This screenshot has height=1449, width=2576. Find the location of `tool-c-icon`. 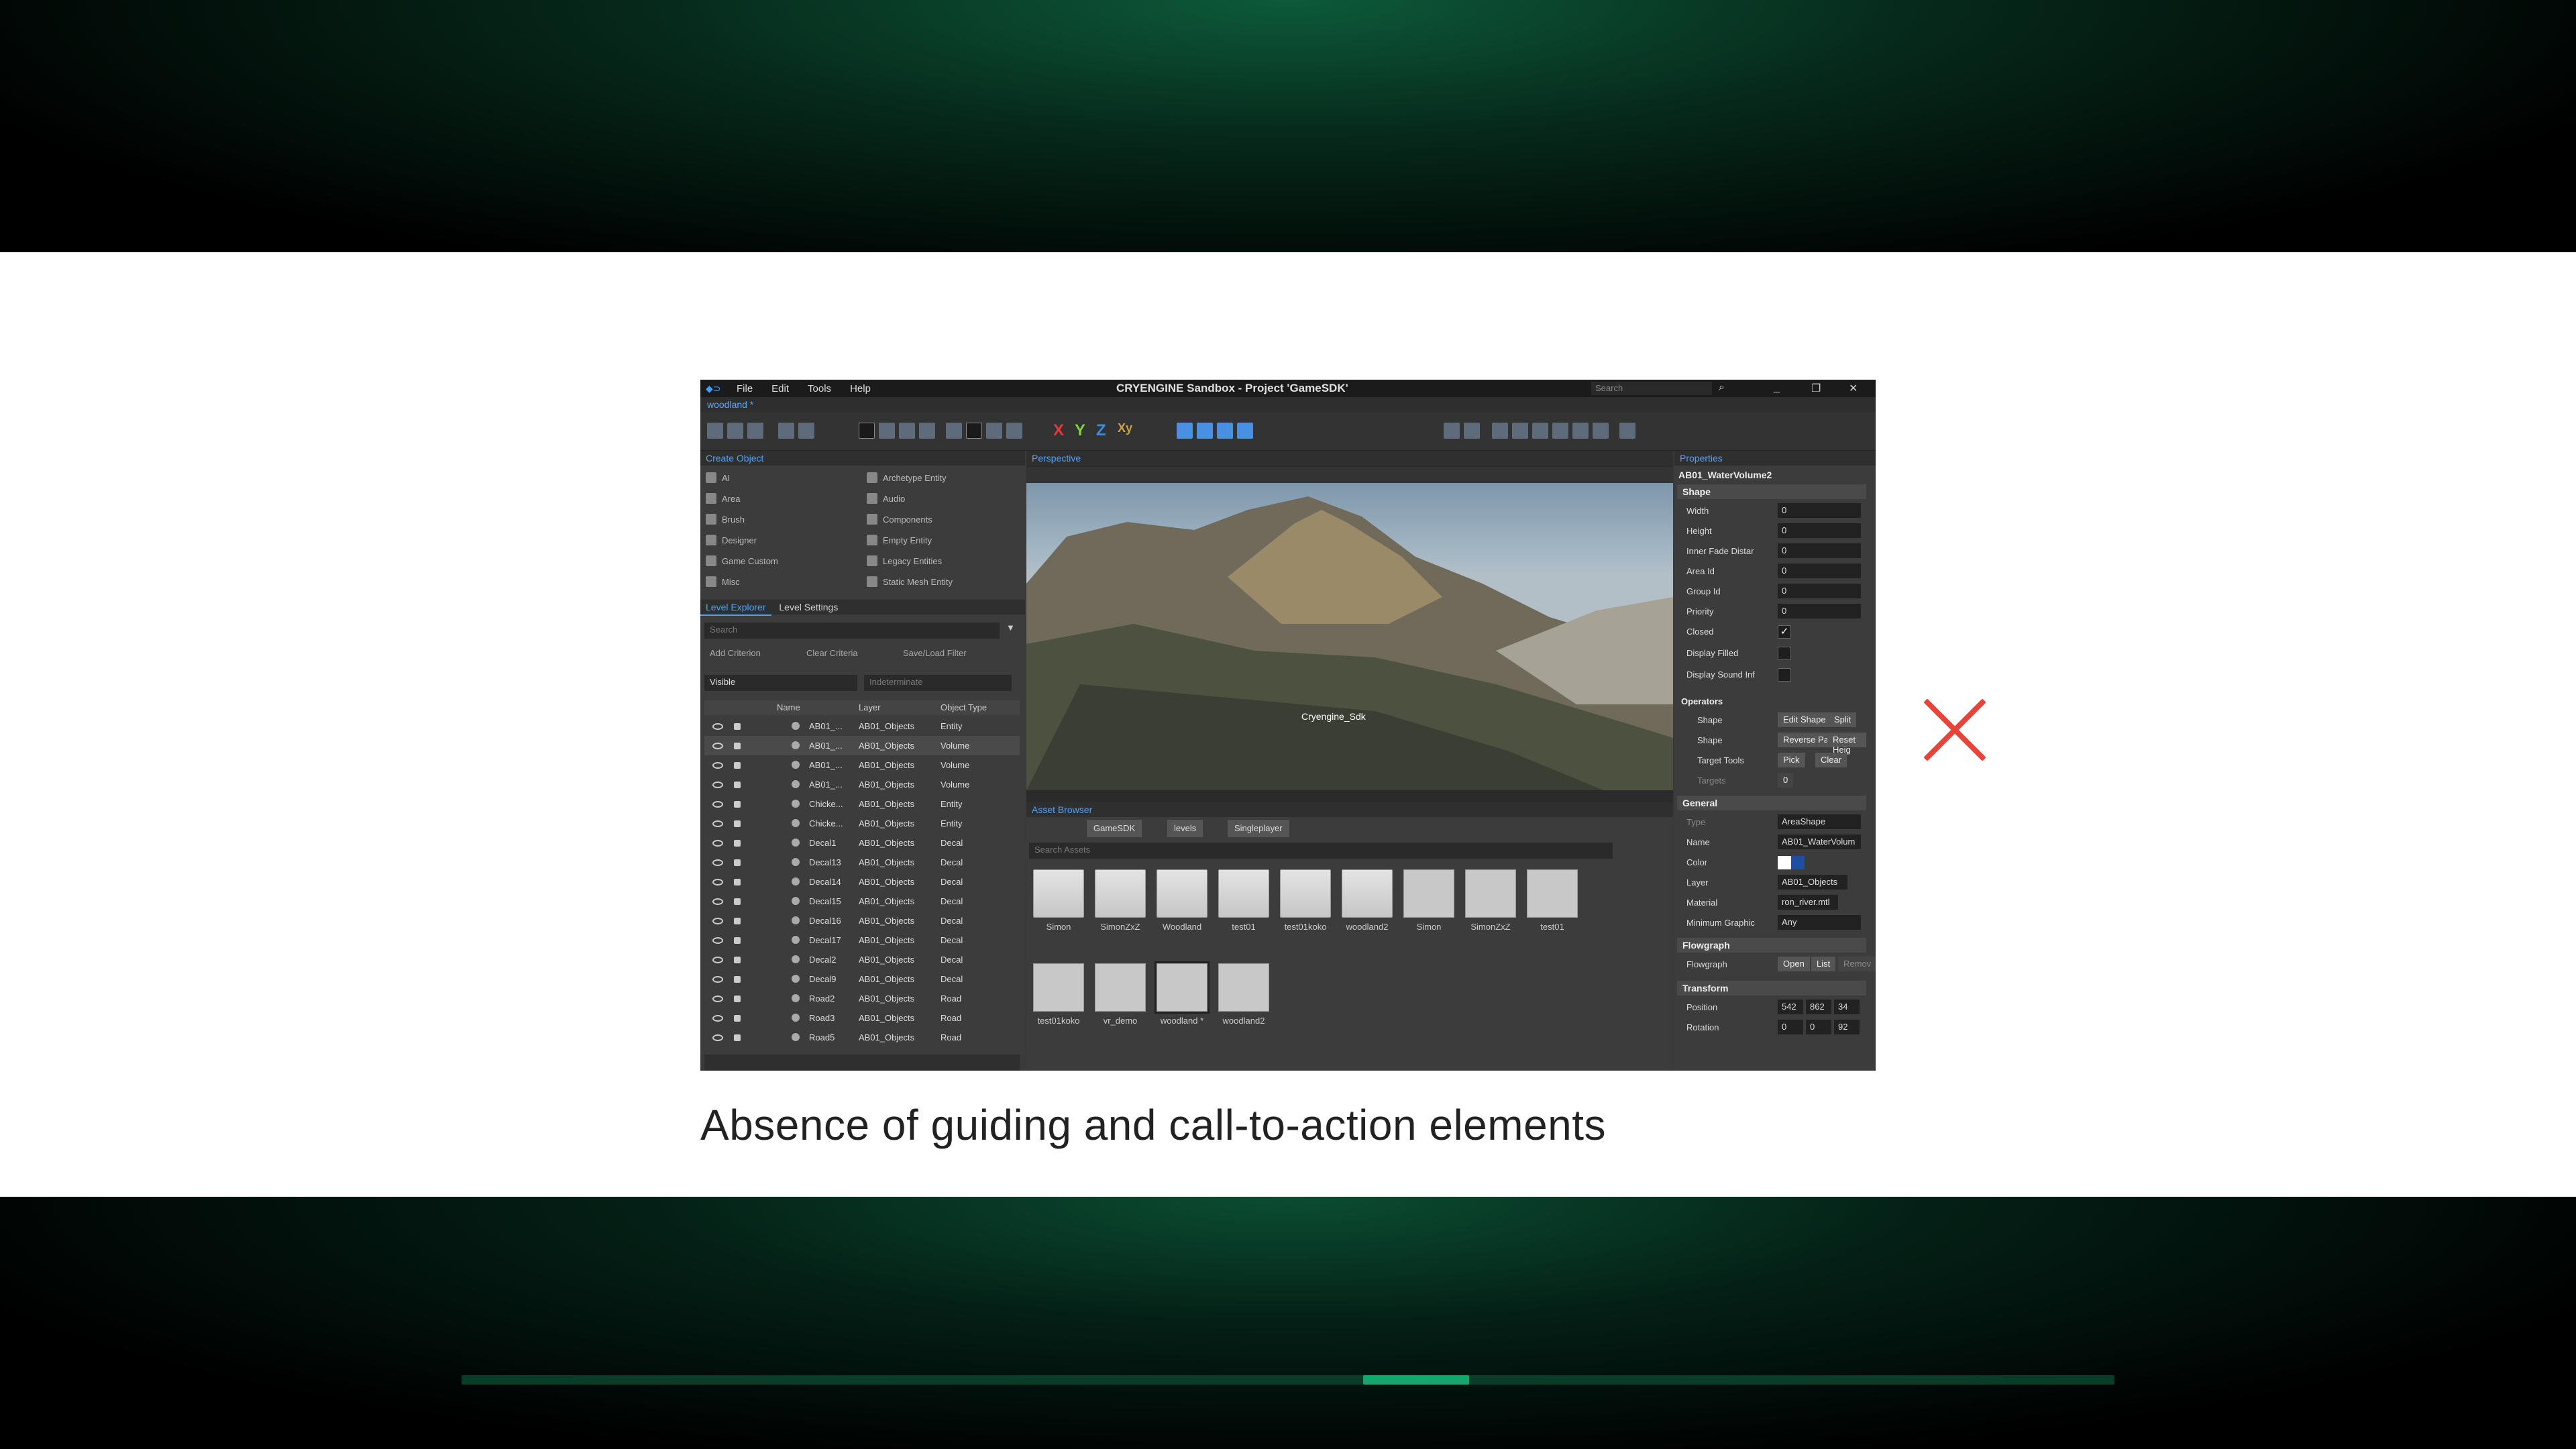

tool-c-icon is located at coordinates (1520, 431).